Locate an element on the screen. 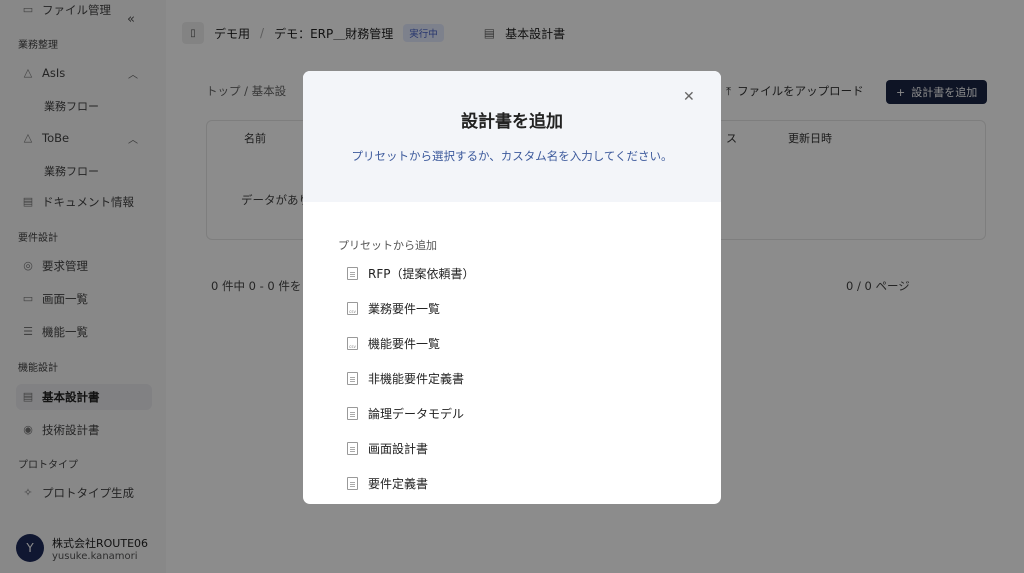 The image size is (1024, 573). preset-label-text: 業務要件一覧 is located at coordinates (404, 309).